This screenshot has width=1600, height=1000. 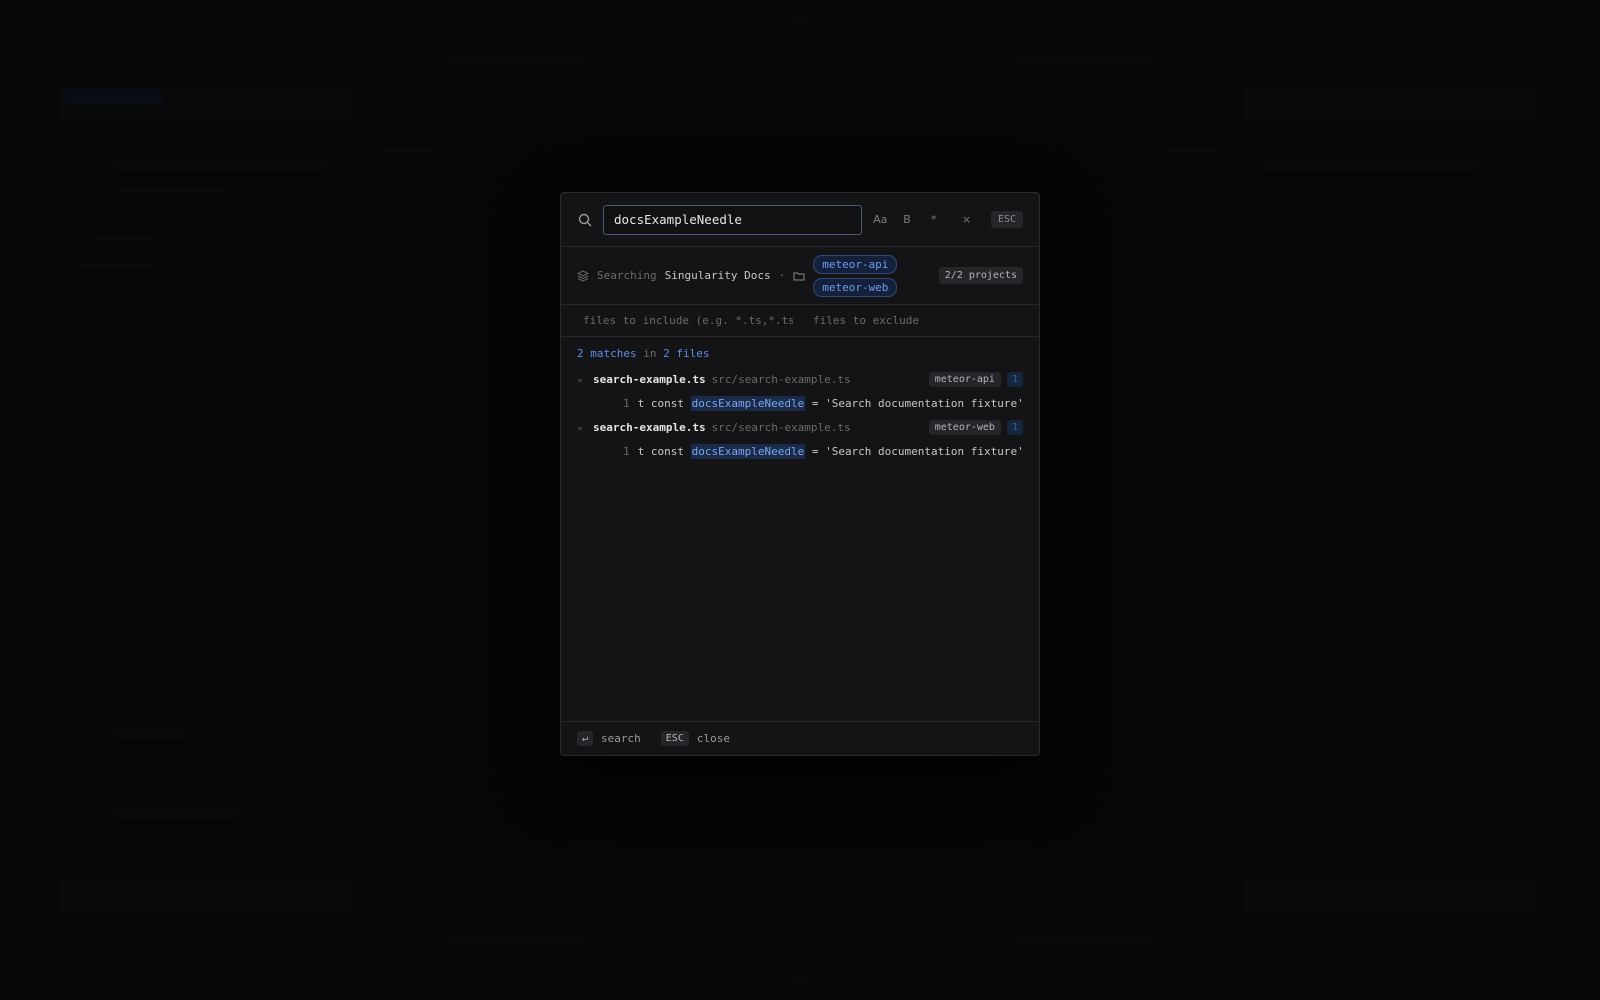 What do you see at coordinates (855, 287) in the screenshot?
I see `project-chip-meteor-web: meteor-web` at bounding box center [855, 287].